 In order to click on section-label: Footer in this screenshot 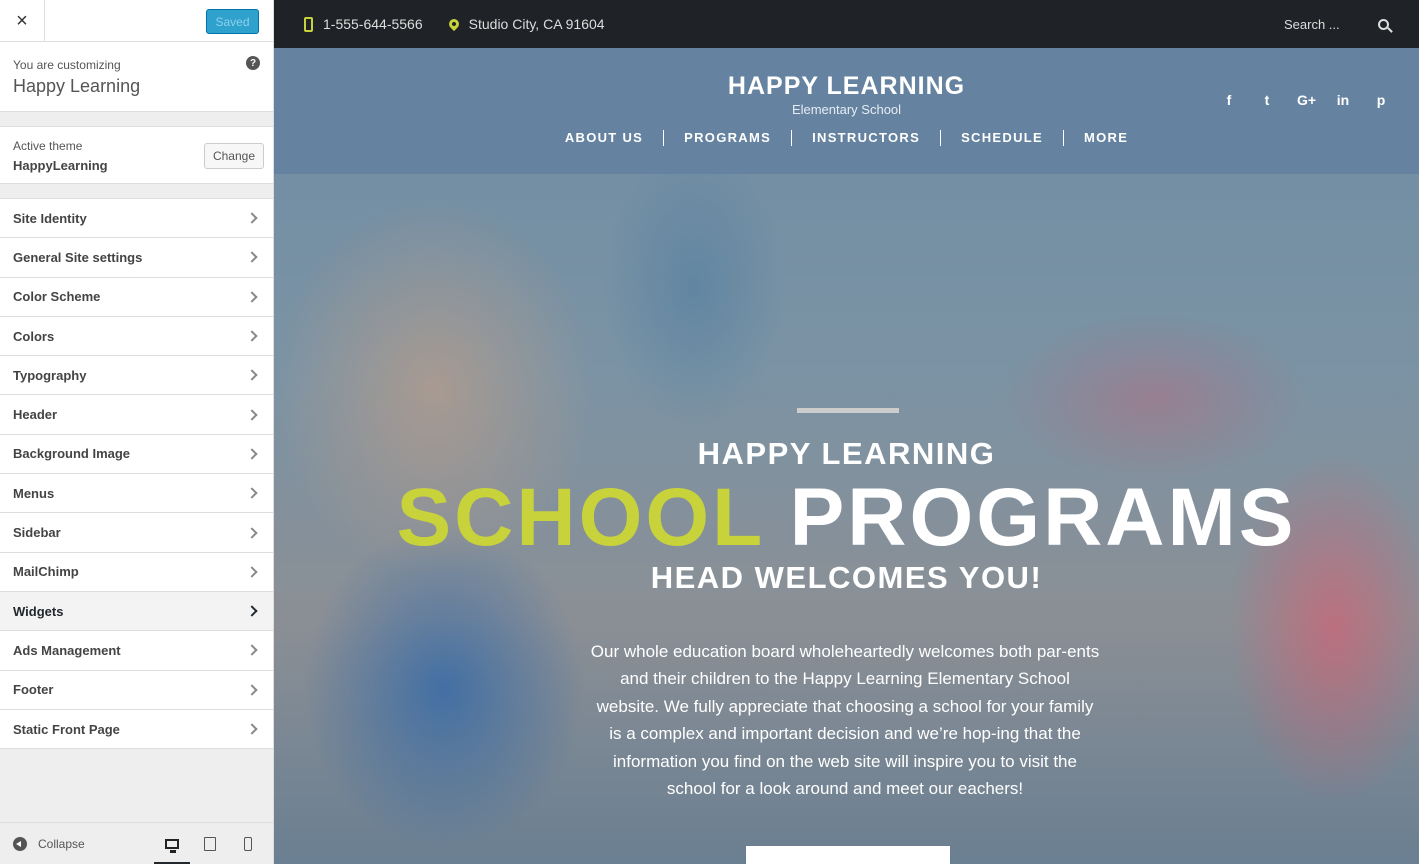, I will do `click(33, 690)`.